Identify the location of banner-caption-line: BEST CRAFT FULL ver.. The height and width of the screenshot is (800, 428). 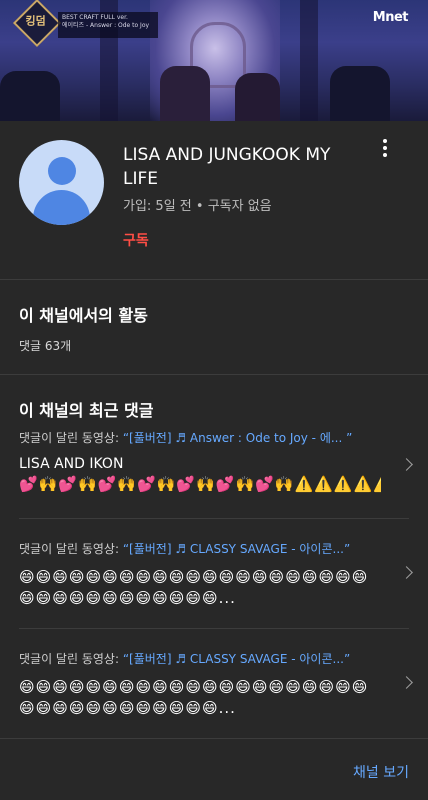
(95, 17).